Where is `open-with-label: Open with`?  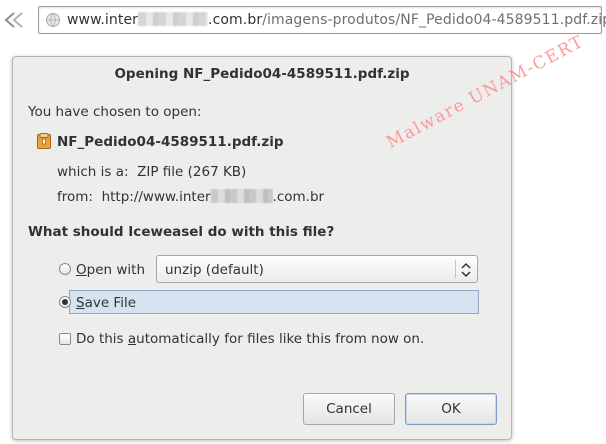
open-with-label: Open with is located at coordinates (110, 270).